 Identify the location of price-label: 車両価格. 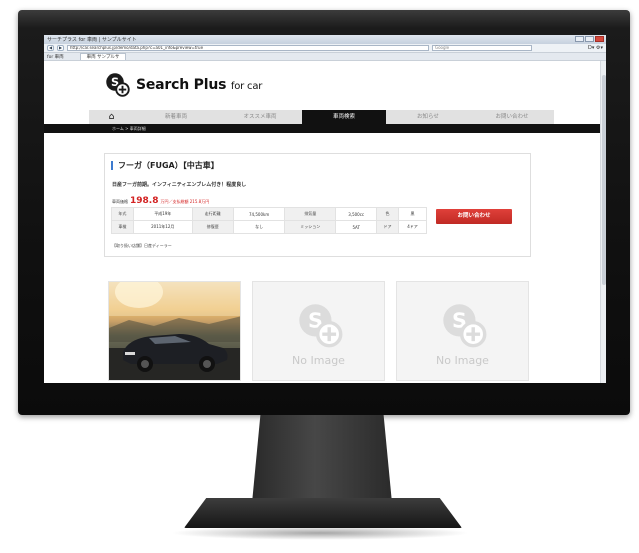
(120, 201).